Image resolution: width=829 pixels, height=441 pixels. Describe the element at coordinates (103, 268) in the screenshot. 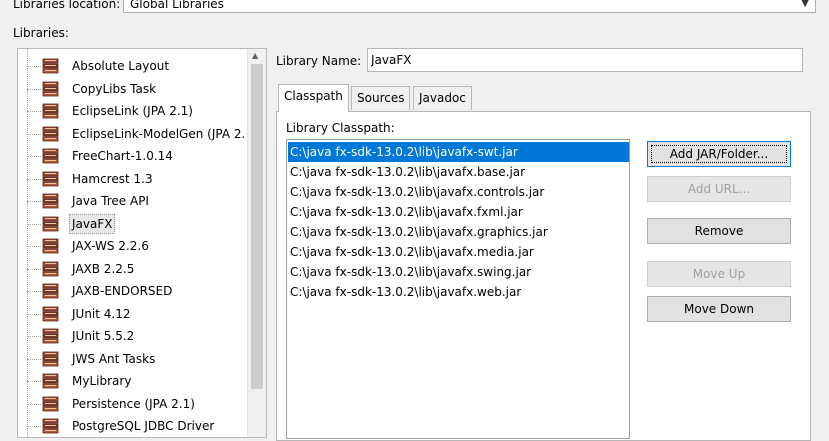

I see `library-item-label: JAXB 2.2.5` at that location.